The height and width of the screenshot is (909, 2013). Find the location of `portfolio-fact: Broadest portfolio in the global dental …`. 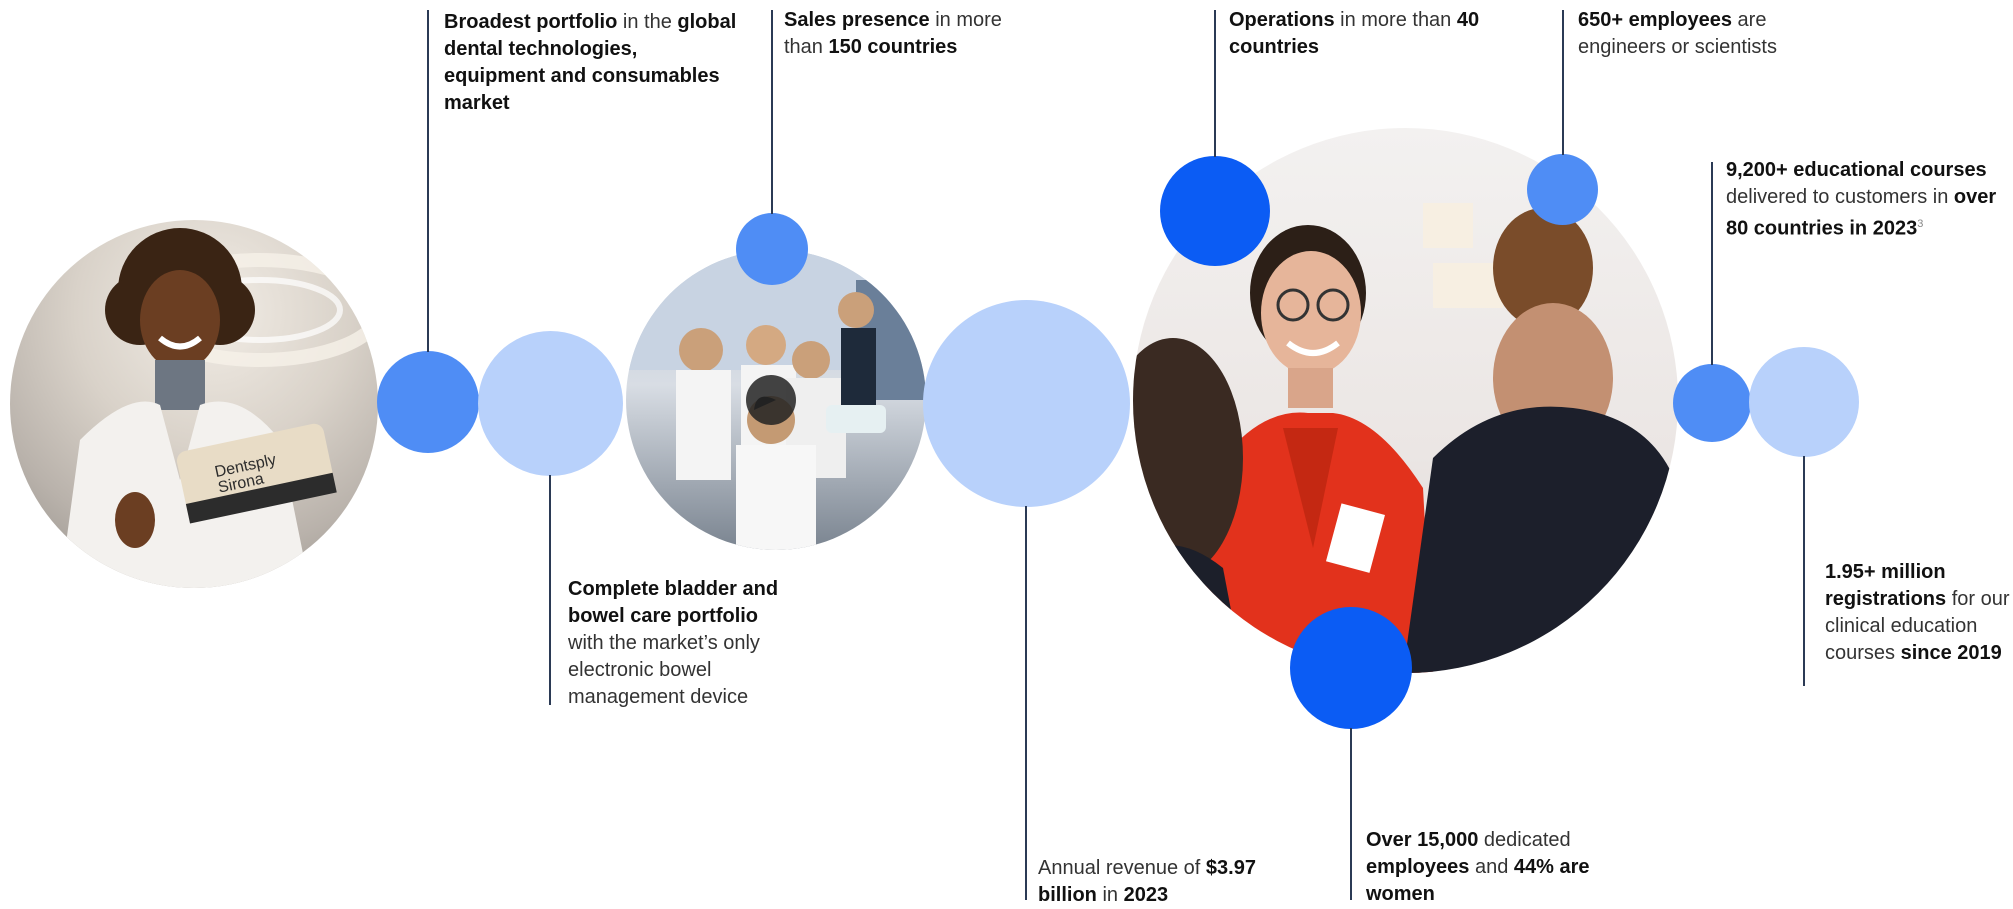

portfolio-fact: Broadest portfolio in the global dental … is located at coordinates (590, 62).